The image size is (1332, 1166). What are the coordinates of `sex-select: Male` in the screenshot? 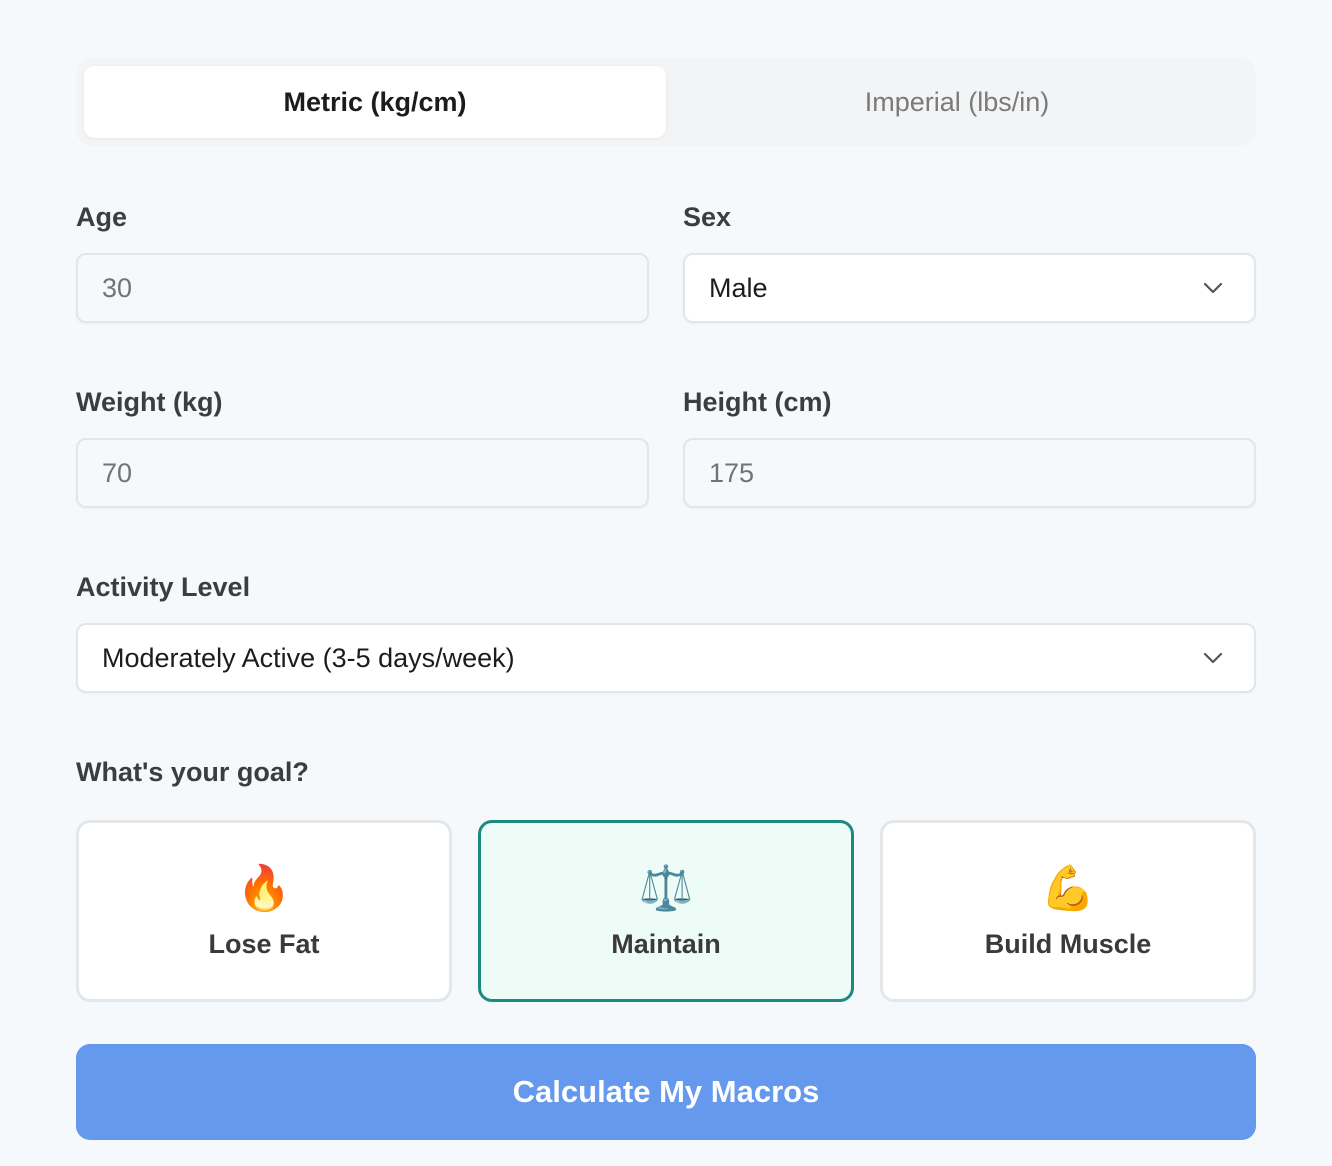 It's located at (969, 288).